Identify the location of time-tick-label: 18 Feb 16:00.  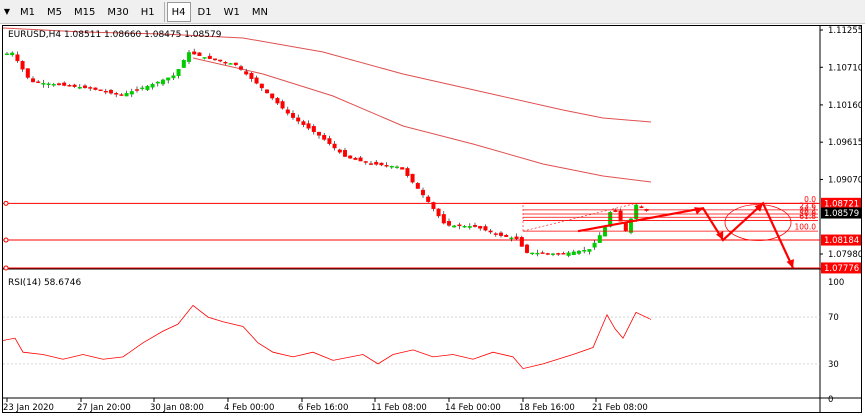
(547, 408).